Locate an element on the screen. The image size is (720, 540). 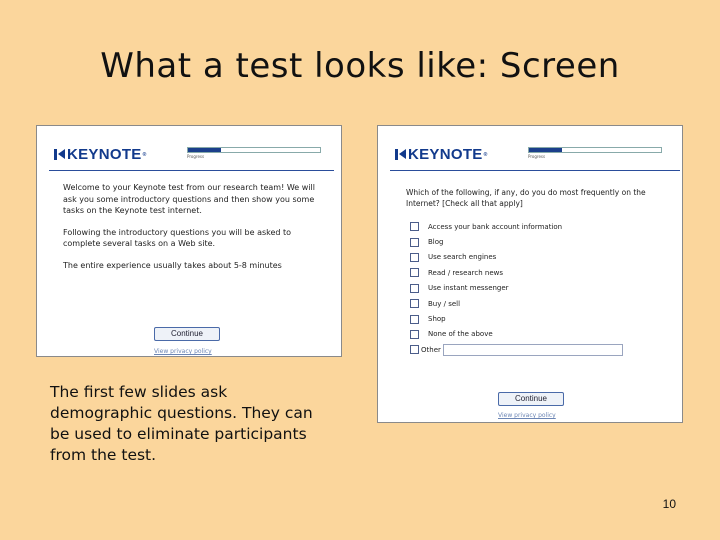
option-buy-sell: Buy / sell is located at coordinates (516, 303).